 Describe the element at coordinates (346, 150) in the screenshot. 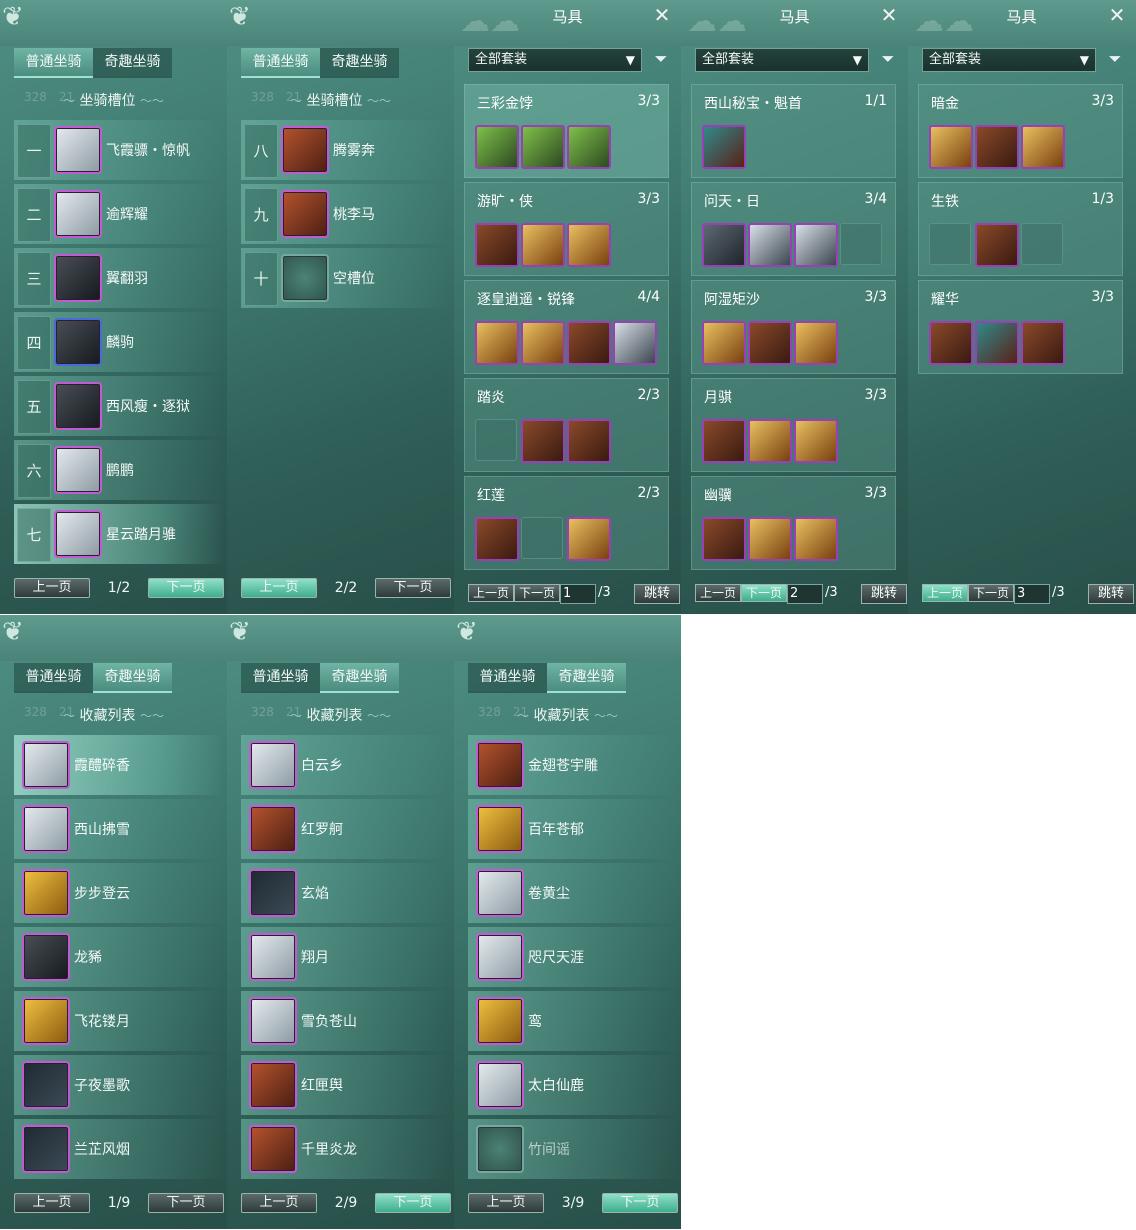

I see `slot-row: 八 腾雾奔` at that location.